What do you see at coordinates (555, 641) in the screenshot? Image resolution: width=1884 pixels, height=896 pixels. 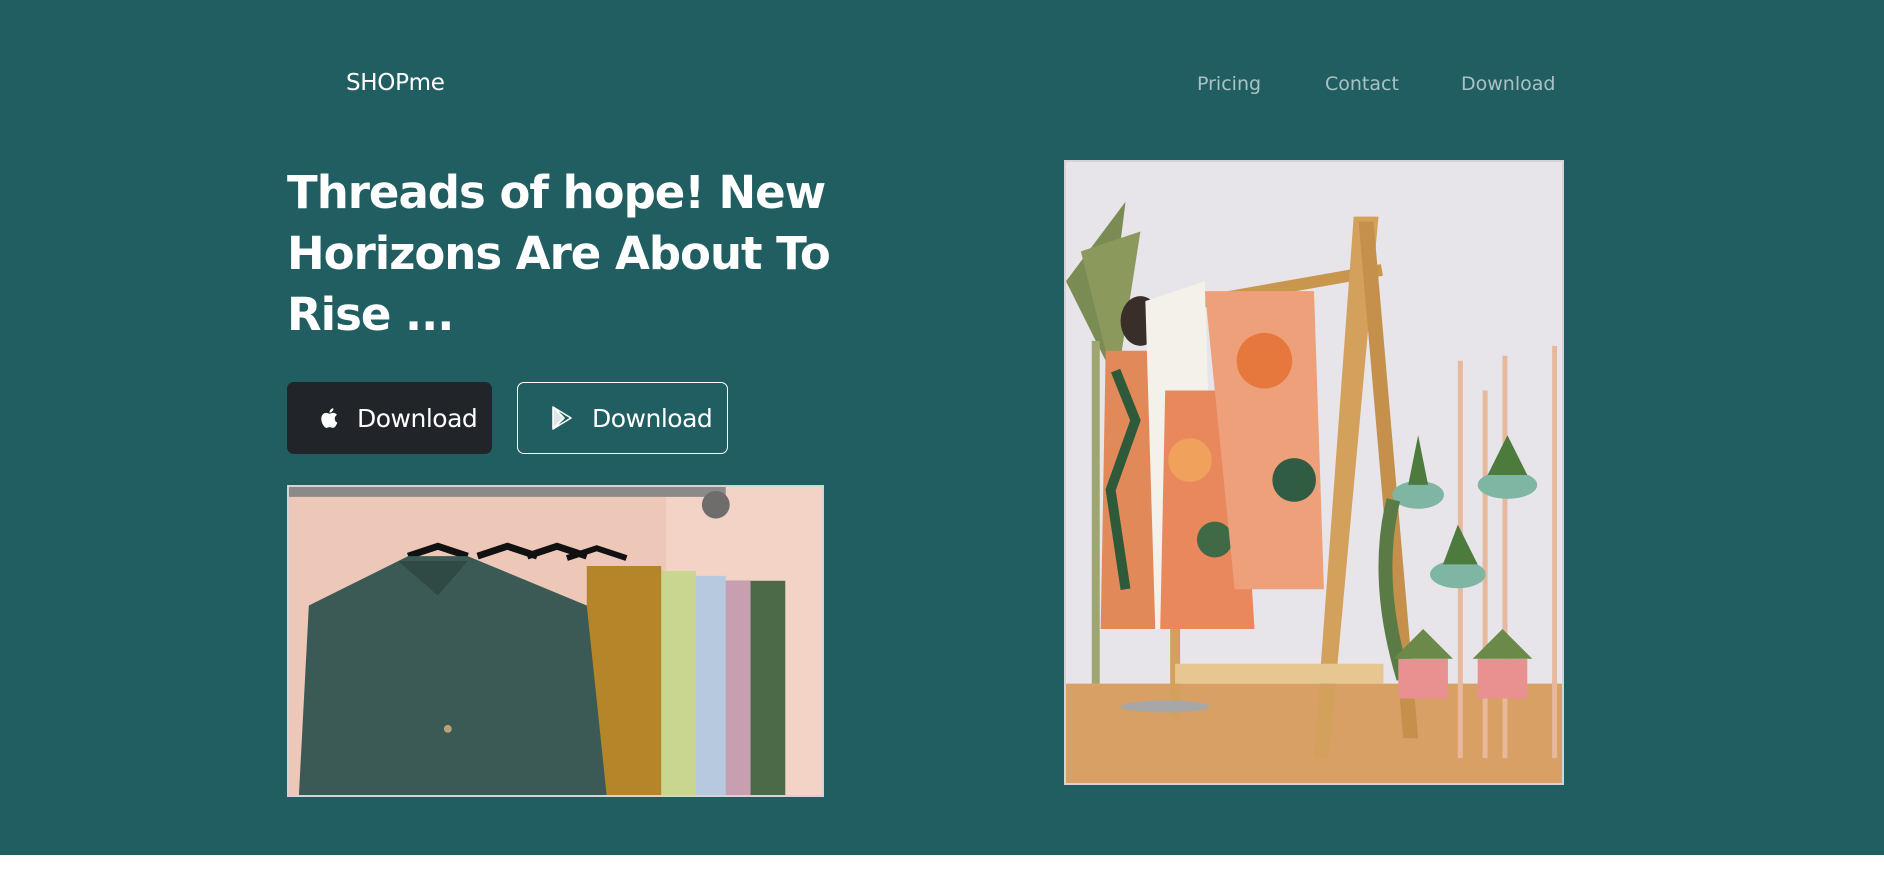 I see `shirts-rack-image` at bounding box center [555, 641].